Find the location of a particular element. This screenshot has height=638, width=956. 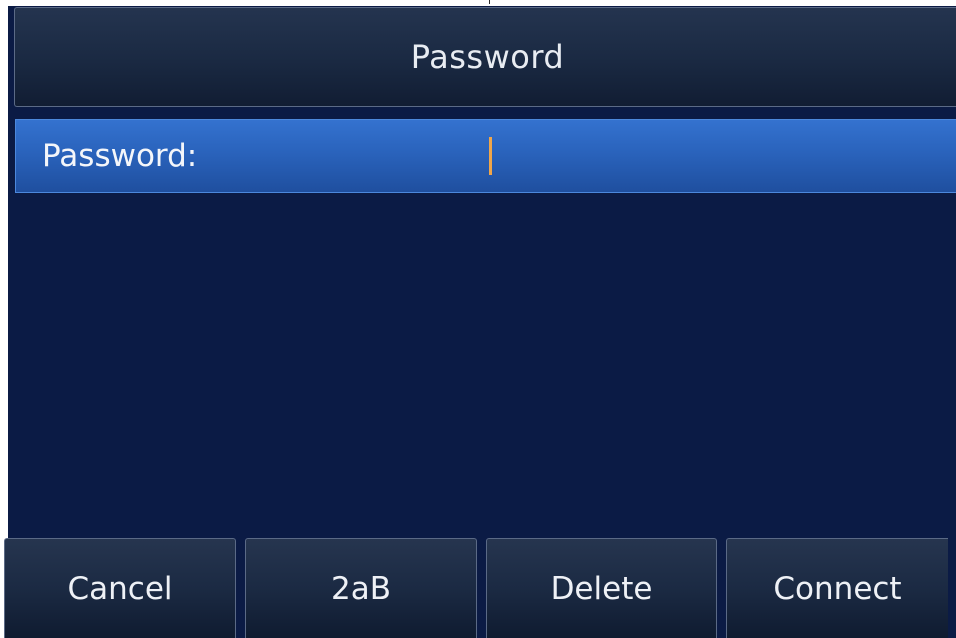

input-mode-button: 2aB is located at coordinates (361, 588).